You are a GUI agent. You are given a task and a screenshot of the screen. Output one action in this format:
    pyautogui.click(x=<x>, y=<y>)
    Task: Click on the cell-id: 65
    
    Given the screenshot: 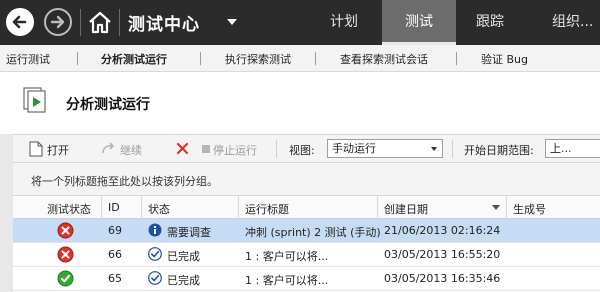 What is the action you would take?
    pyautogui.click(x=115, y=278)
    